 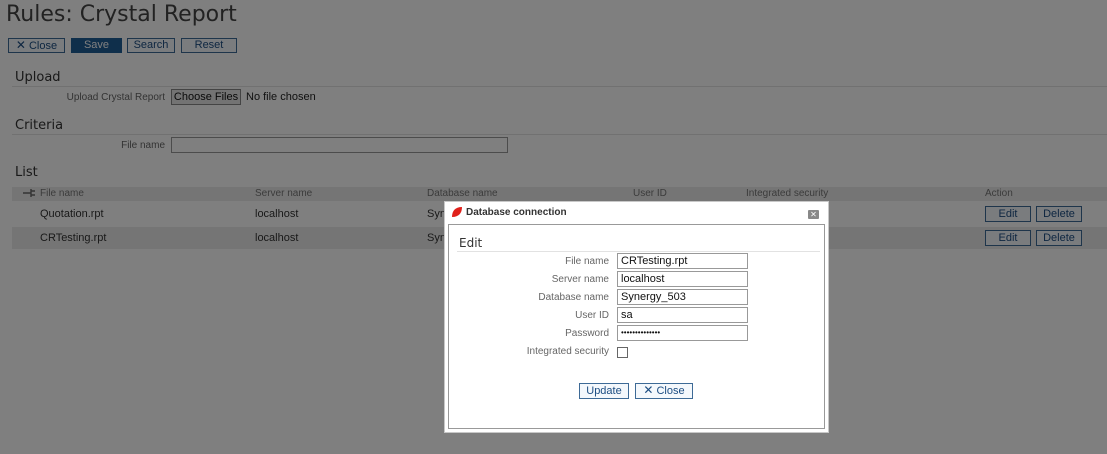 I want to click on file-name-label: File name, so click(x=587, y=261).